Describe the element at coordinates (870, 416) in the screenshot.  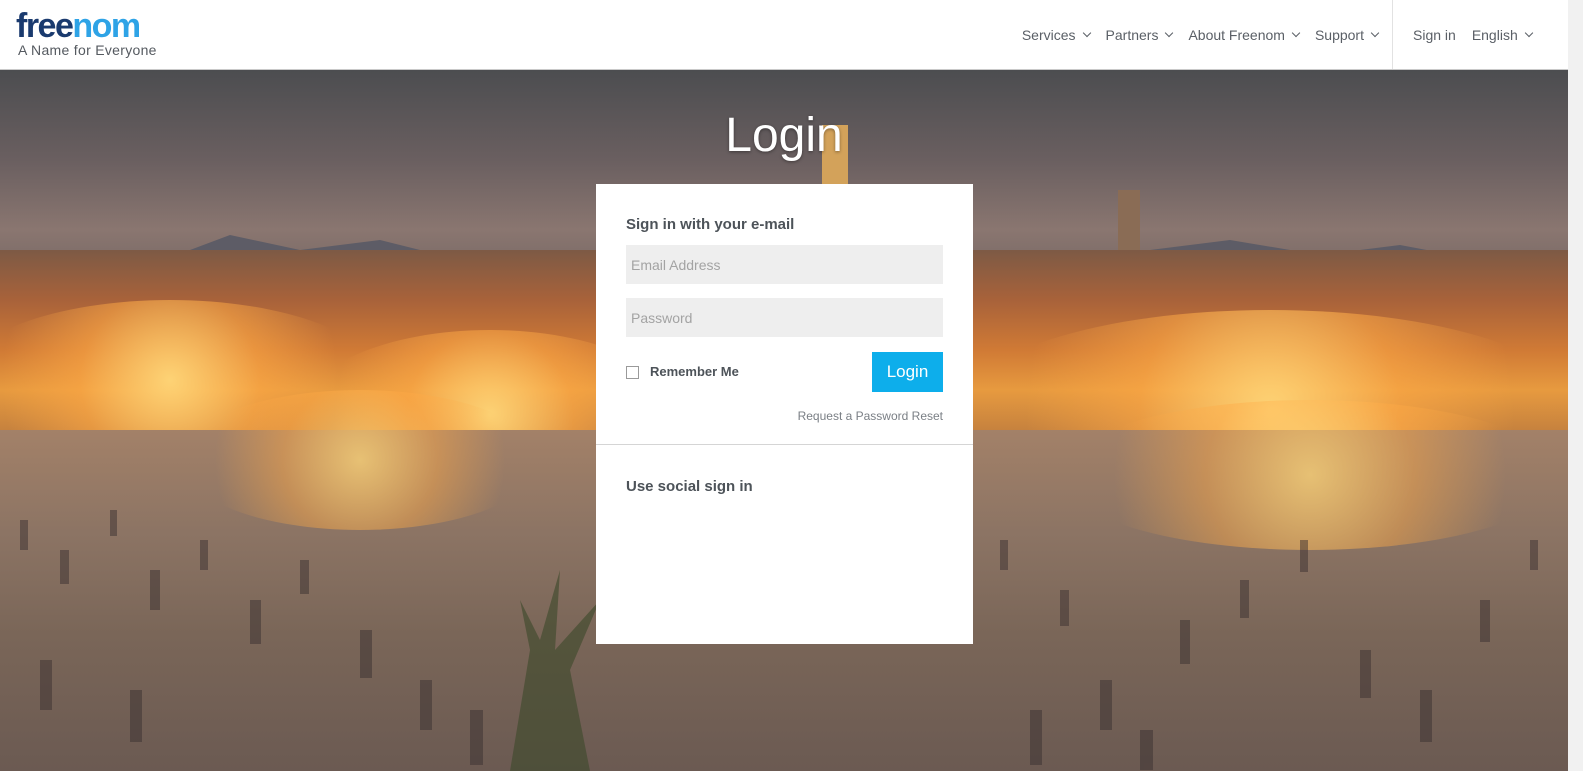
I see `password-reset-link: Request a Password Reset` at that location.